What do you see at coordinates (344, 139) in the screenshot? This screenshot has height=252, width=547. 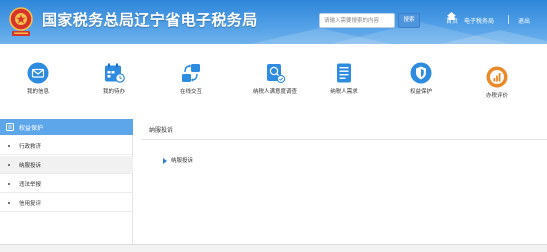 I see `title-divider` at bounding box center [344, 139].